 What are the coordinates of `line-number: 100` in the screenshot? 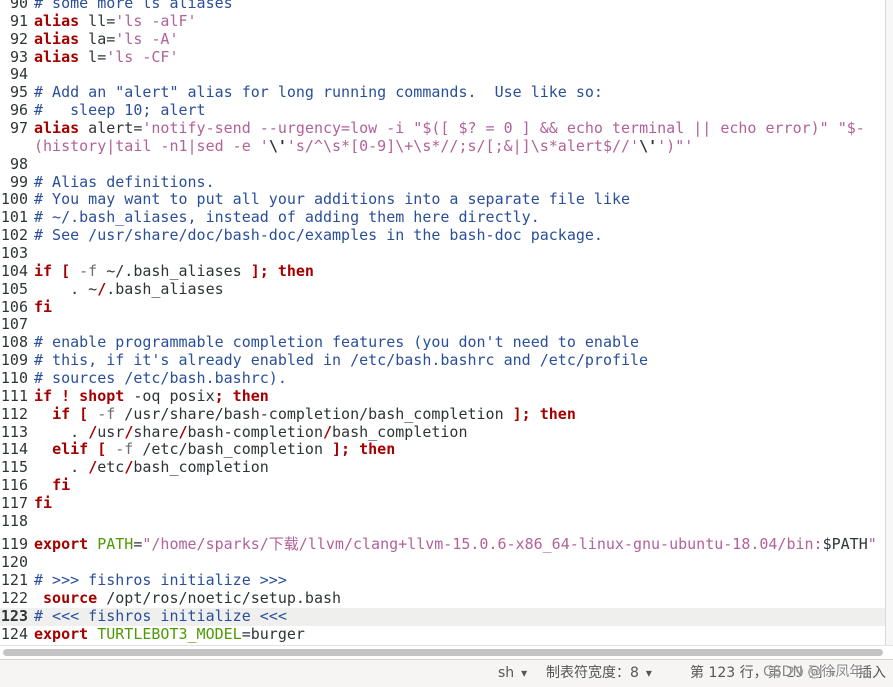 It's located at (14, 200).